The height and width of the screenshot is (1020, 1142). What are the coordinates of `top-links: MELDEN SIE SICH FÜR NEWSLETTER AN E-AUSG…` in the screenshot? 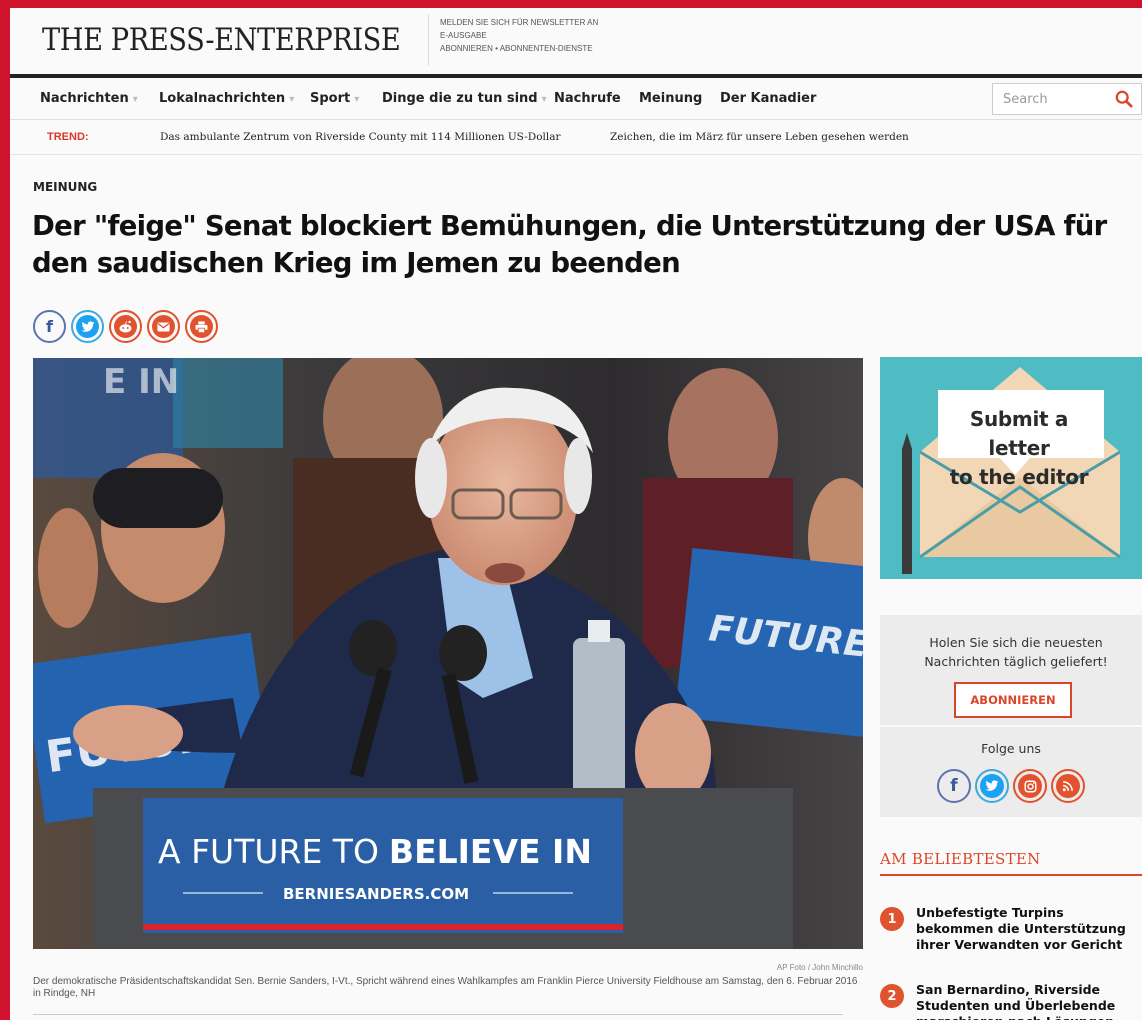 It's located at (519, 35).